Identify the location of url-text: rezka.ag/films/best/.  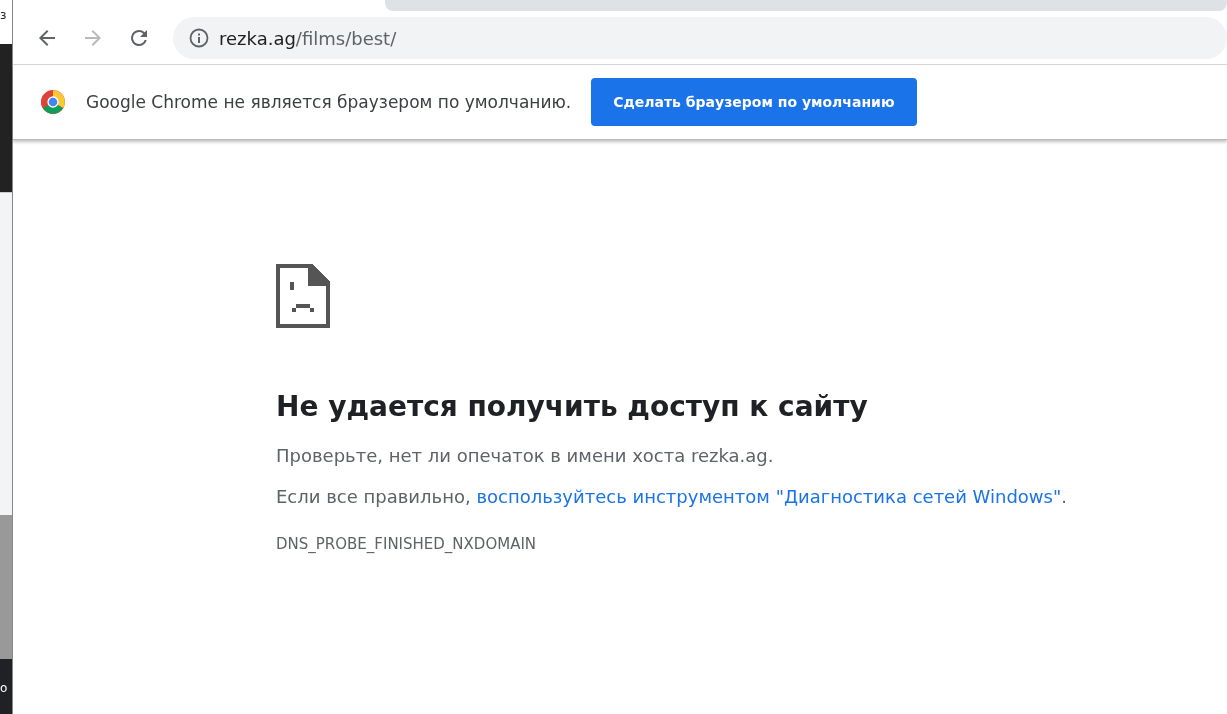
(308, 38).